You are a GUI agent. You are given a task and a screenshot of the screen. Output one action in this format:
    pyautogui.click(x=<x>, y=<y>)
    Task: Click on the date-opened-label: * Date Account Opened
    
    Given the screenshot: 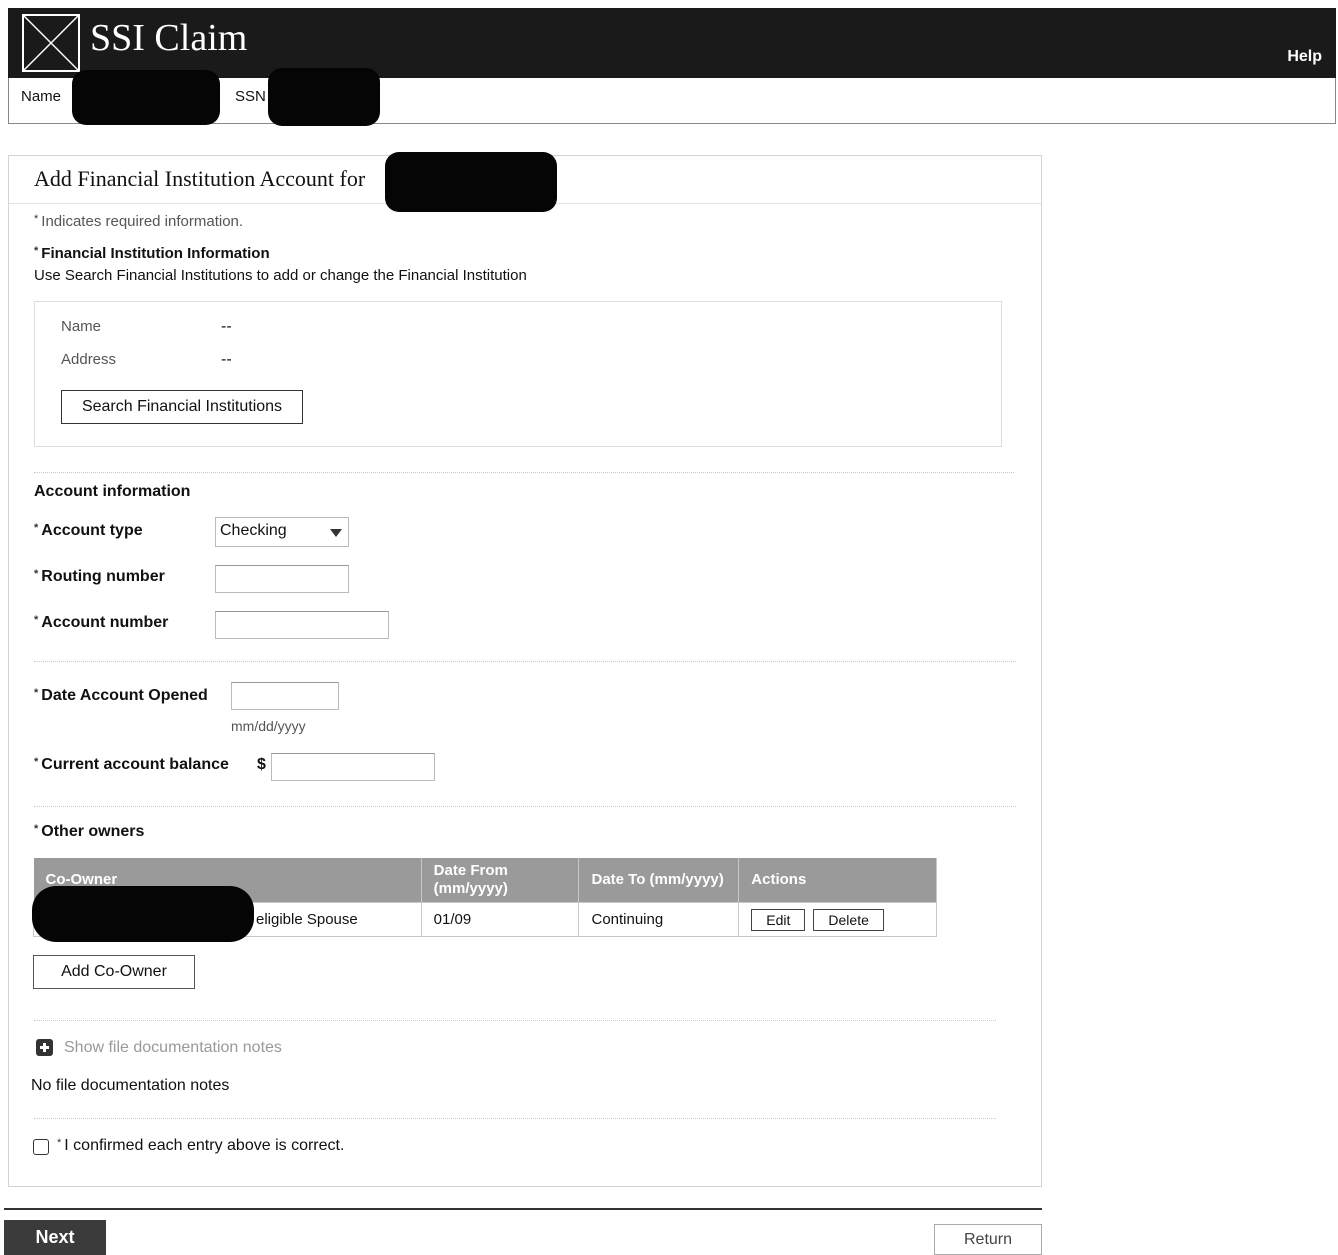 What is the action you would take?
    pyautogui.click(x=121, y=695)
    